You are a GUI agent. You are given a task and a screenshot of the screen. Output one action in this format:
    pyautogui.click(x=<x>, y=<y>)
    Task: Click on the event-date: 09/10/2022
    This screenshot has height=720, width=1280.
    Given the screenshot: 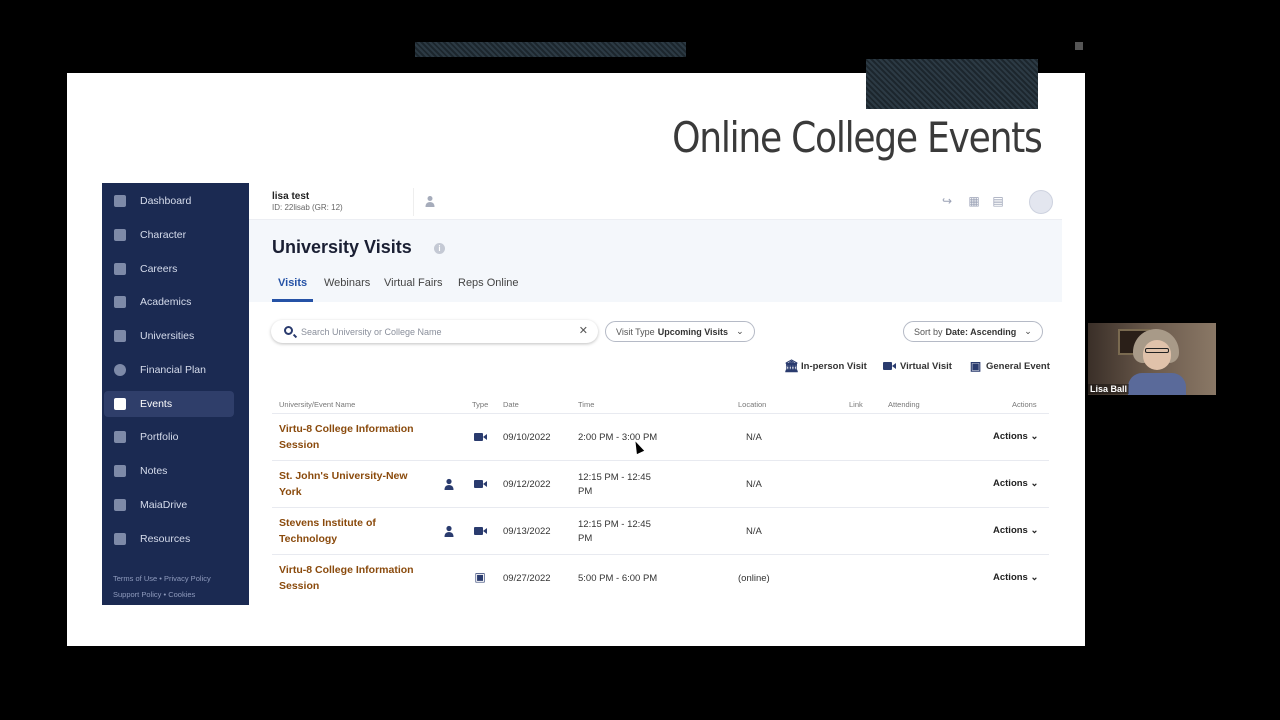 What is the action you would take?
    pyautogui.click(x=527, y=437)
    